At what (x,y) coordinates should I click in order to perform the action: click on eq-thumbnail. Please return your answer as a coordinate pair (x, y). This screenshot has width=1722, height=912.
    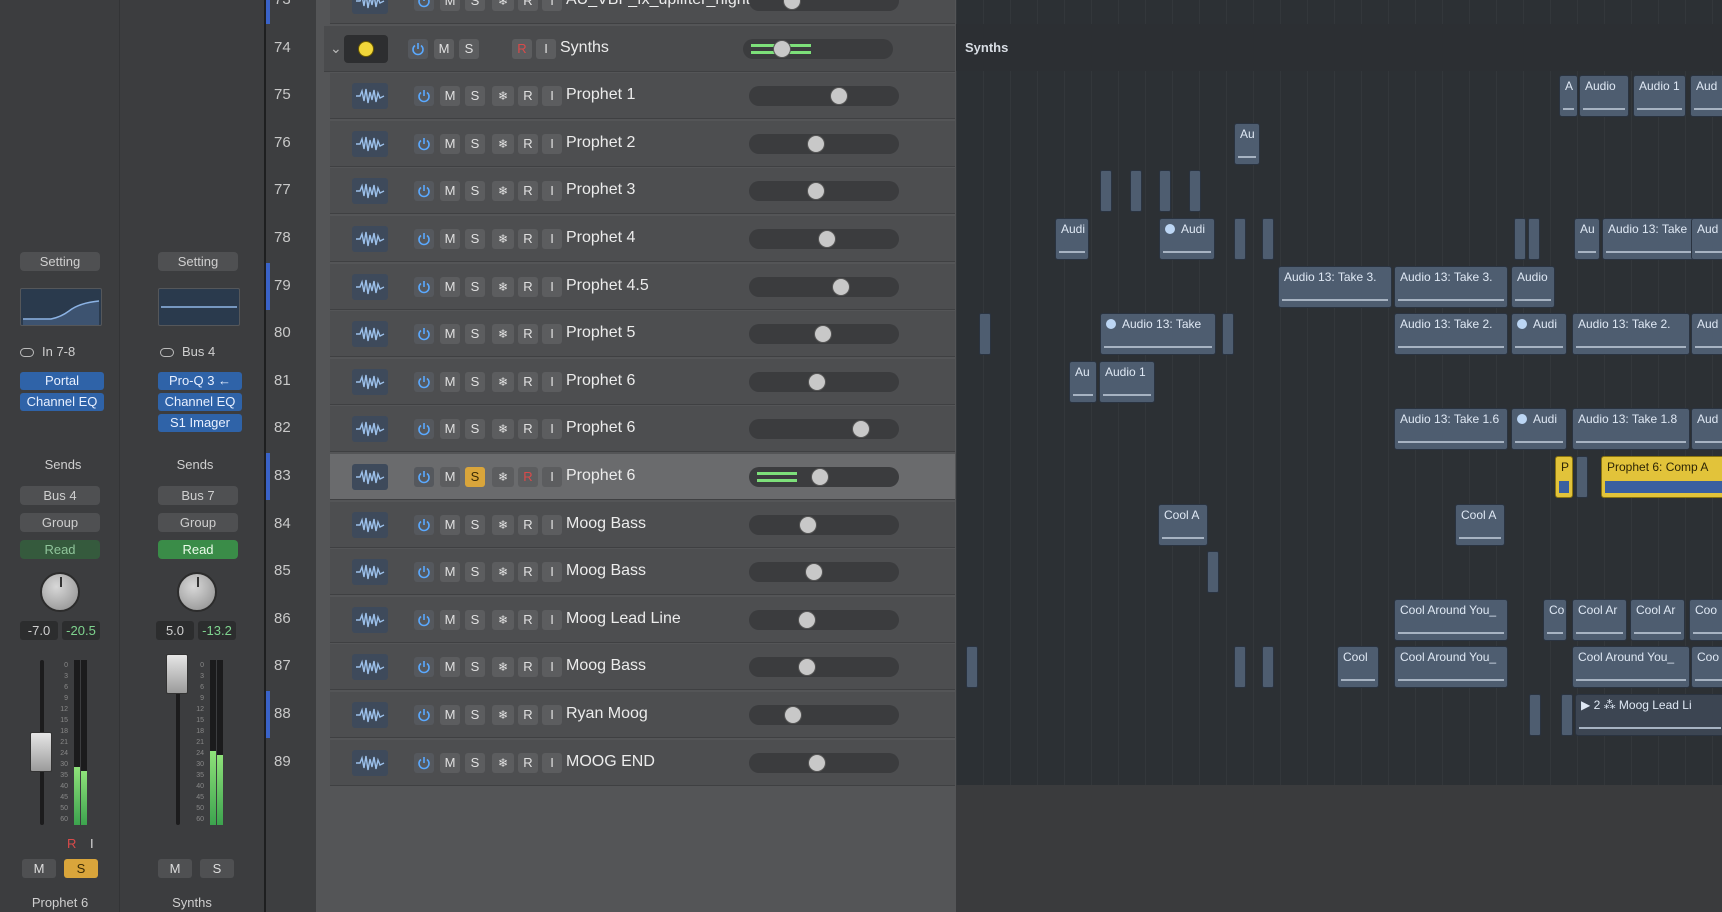
    Looking at the image, I should click on (199, 307).